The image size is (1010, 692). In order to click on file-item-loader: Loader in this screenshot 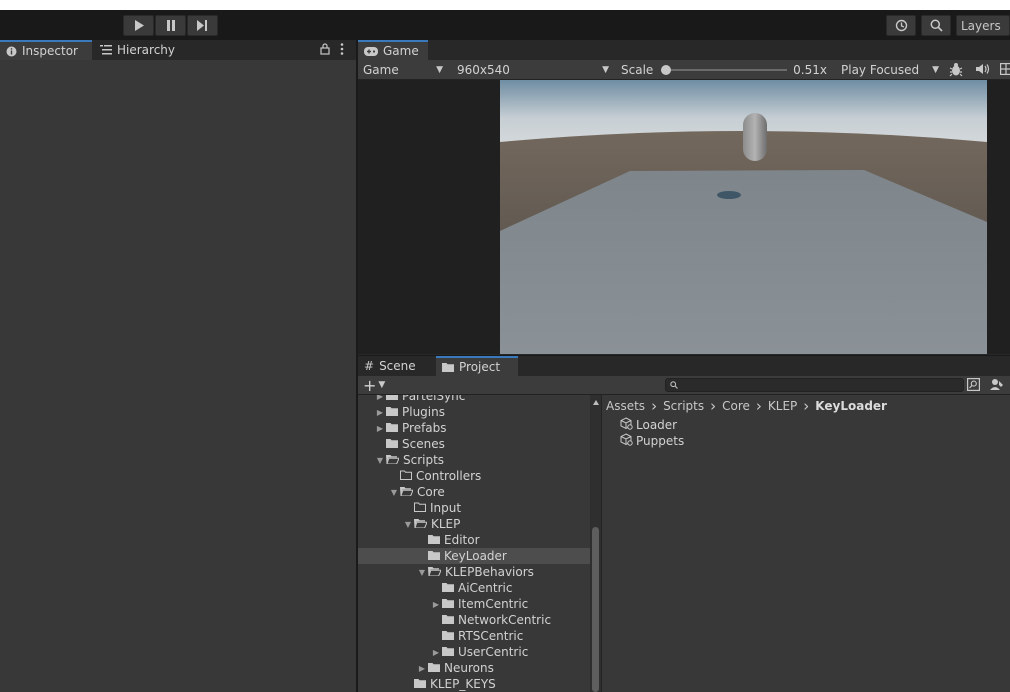, I will do `click(648, 425)`.